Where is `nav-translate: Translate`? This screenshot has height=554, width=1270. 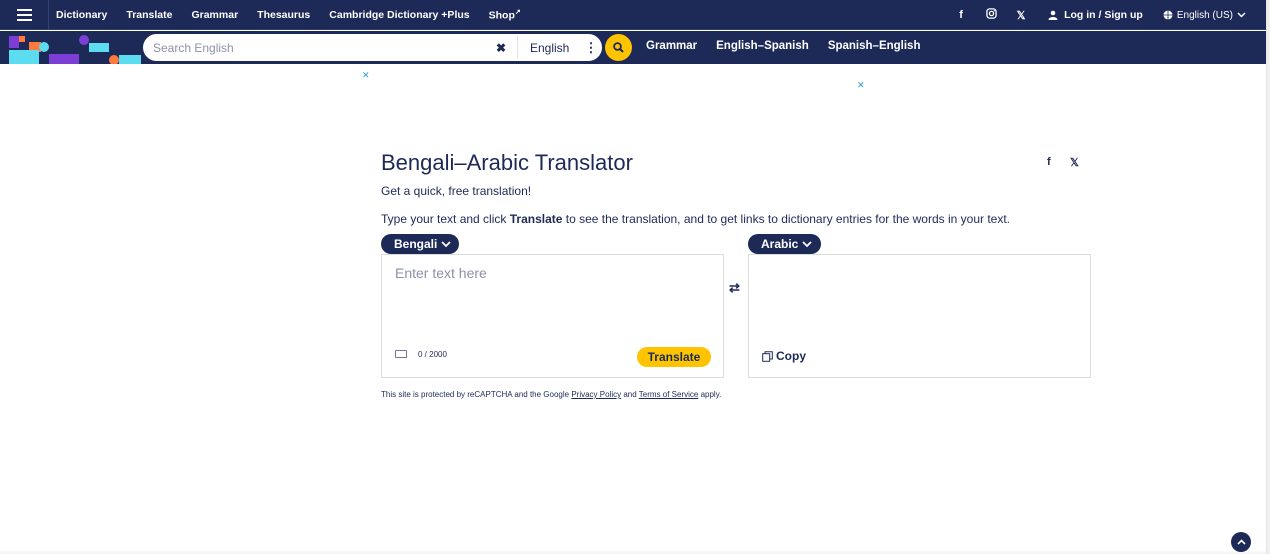 nav-translate: Translate is located at coordinates (149, 15).